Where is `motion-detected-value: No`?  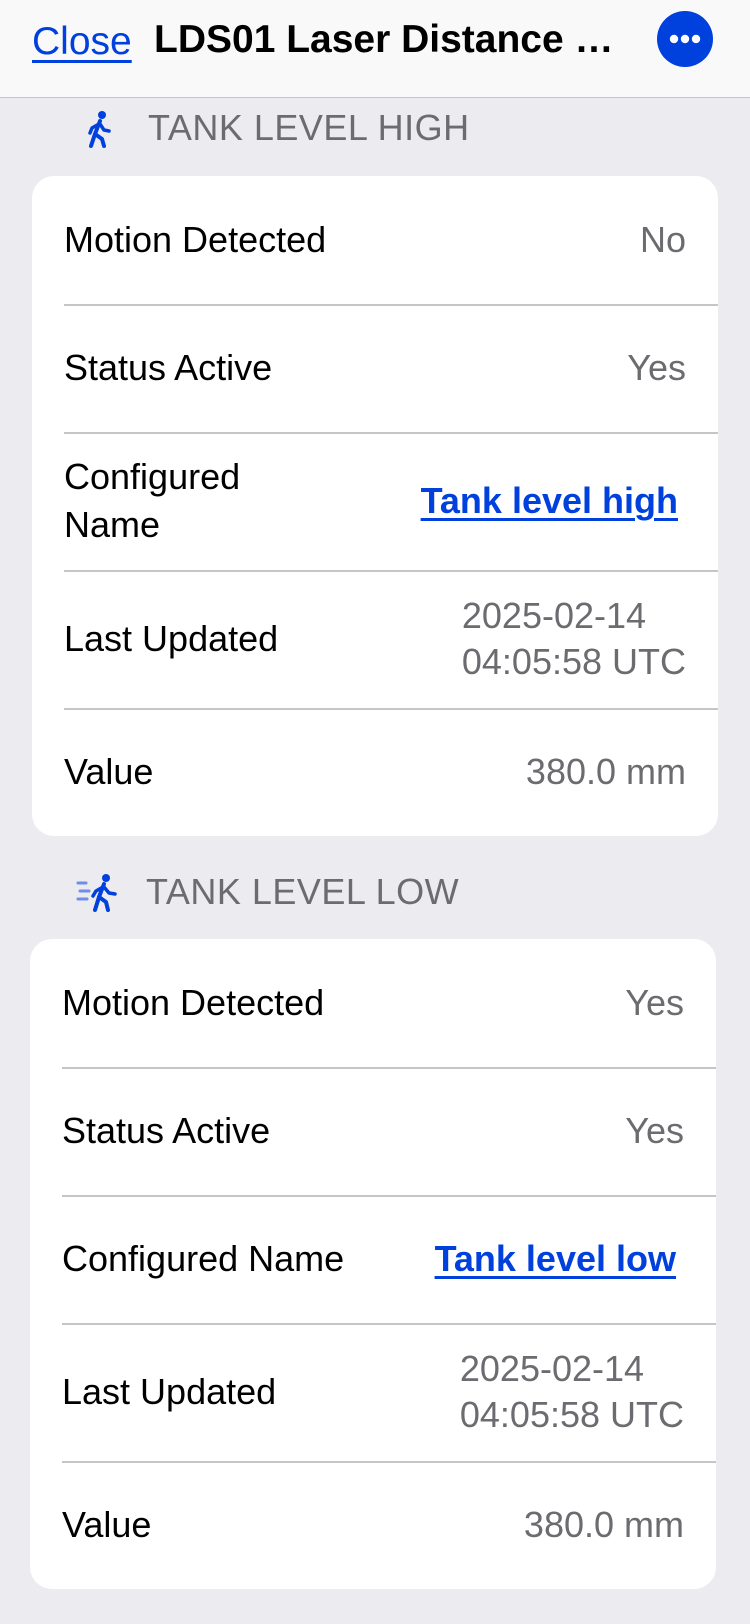
motion-detected-value: No is located at coordinates (662, 239).